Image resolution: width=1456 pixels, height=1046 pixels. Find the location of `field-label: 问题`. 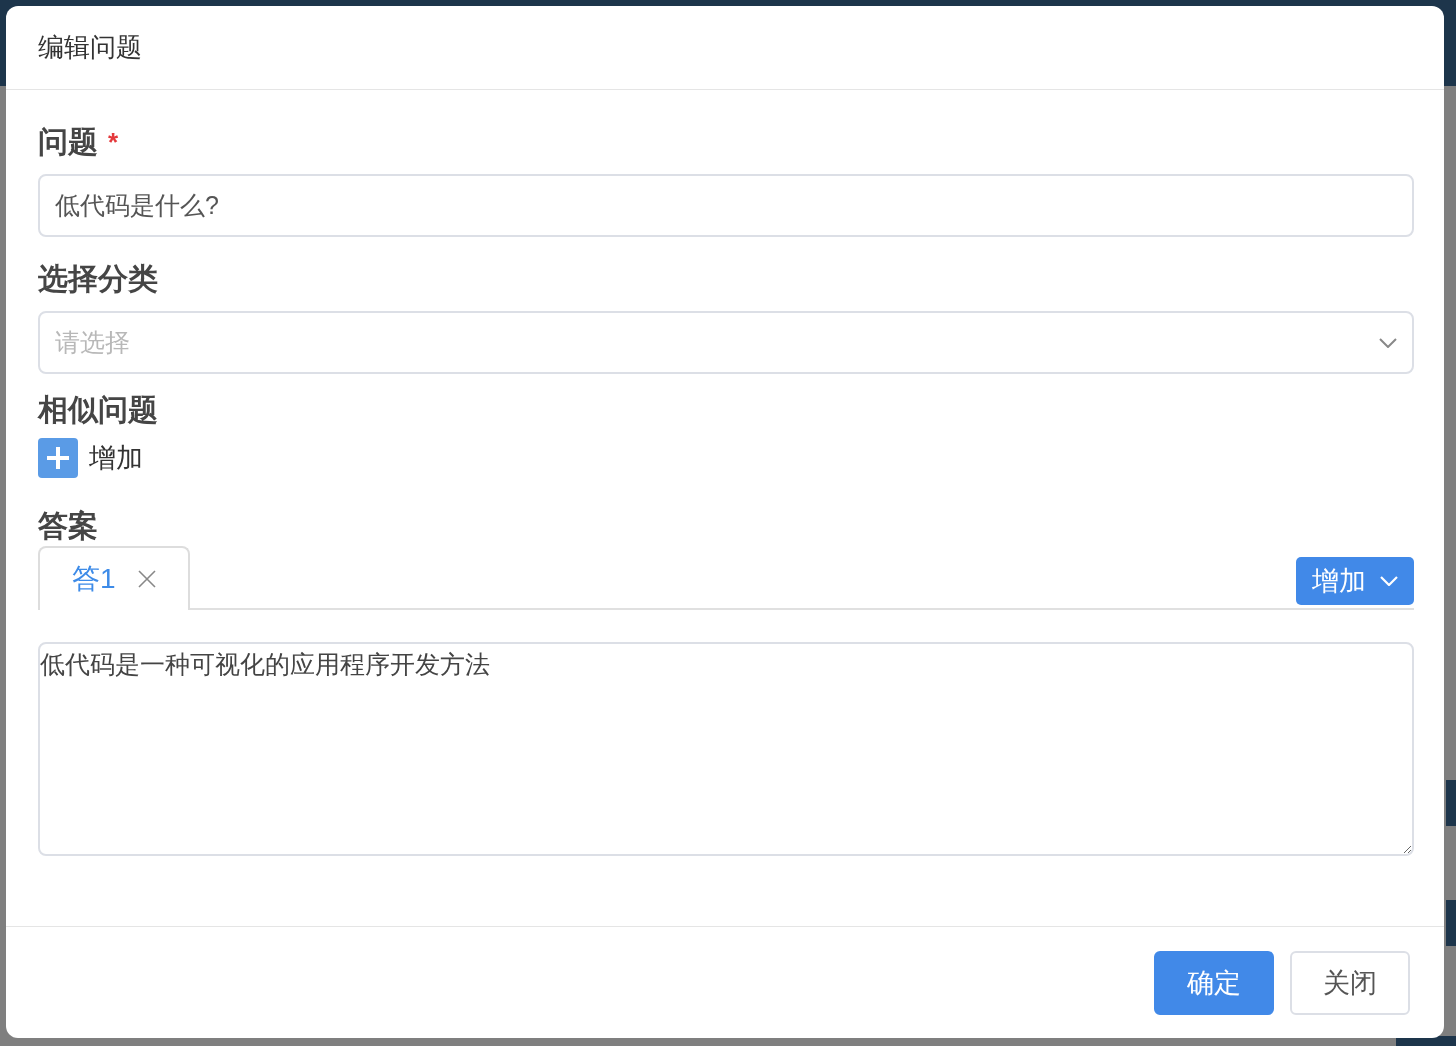

field-label: 问题 is located at coordinates (68, 141).